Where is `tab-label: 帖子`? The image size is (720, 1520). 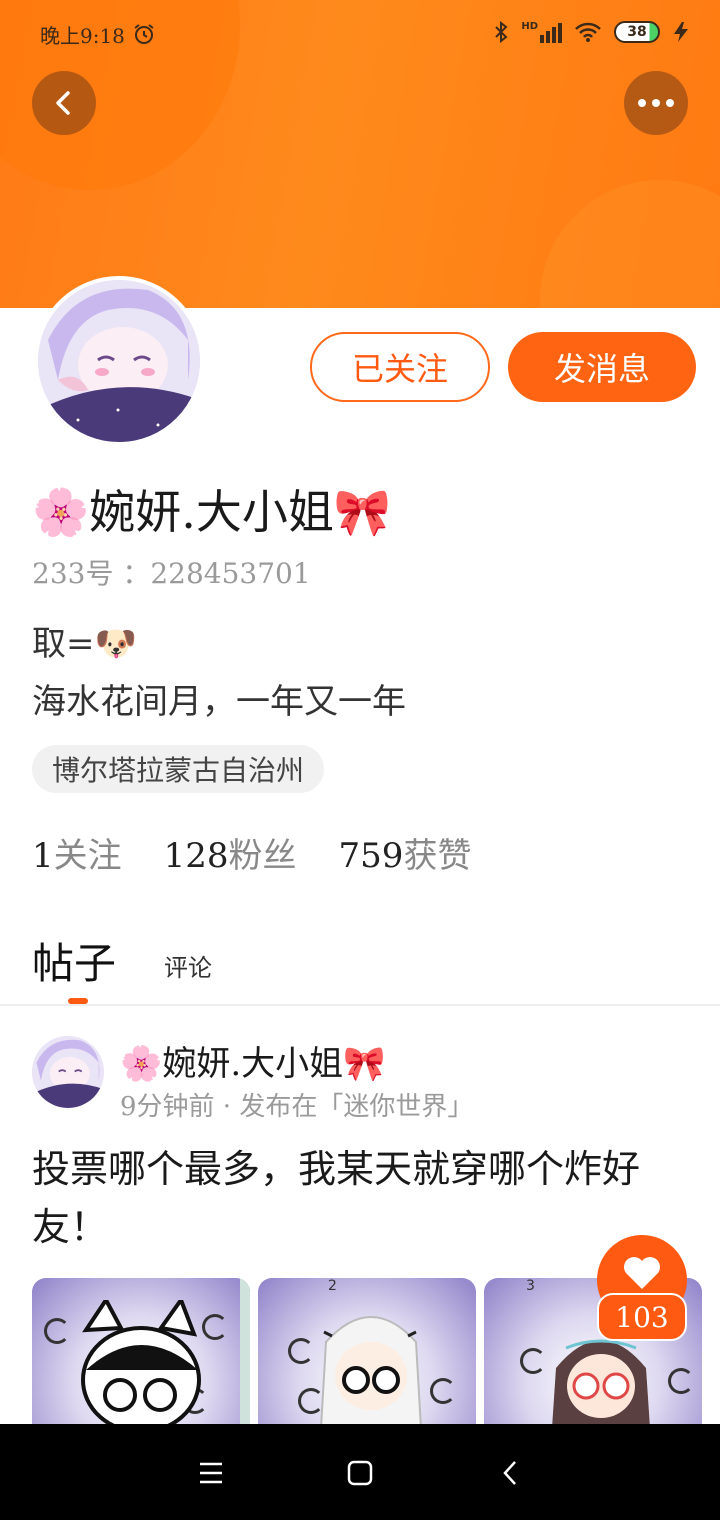
tab-label: 帖子 is located at coordinates (74, 963).